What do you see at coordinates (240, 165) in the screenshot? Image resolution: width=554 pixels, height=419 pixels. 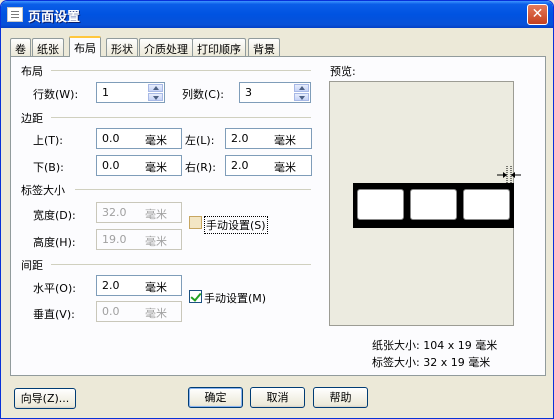 I see `right-margin-value: 2.0` at bounding box center [240, 165].